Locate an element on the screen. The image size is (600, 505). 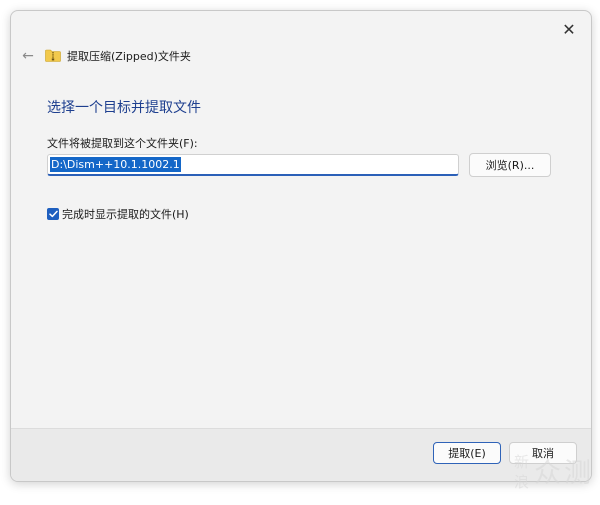
show-files-checkbox is located at coordinates (53, 214).